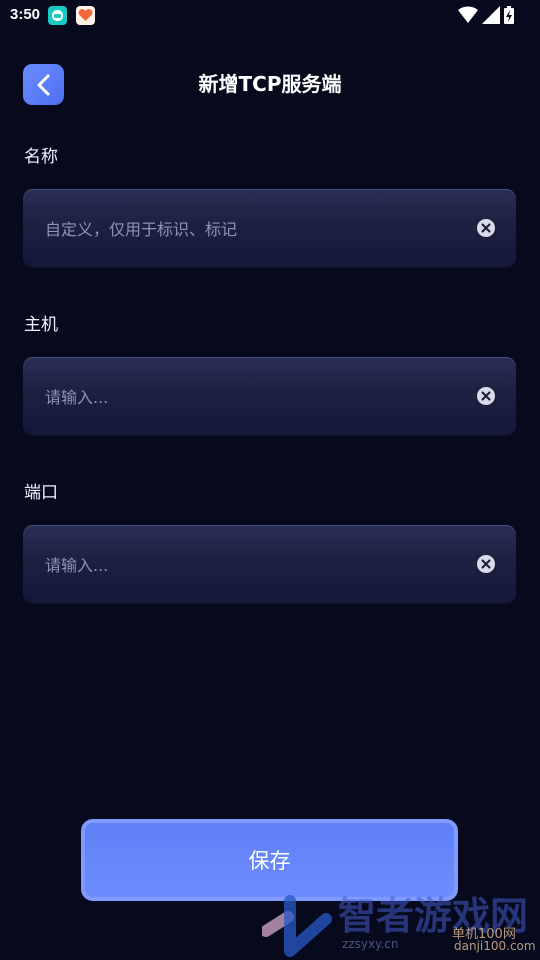 The width and height of the screenshot is (540, 960). I want to click on host-input, so click(255, 397).